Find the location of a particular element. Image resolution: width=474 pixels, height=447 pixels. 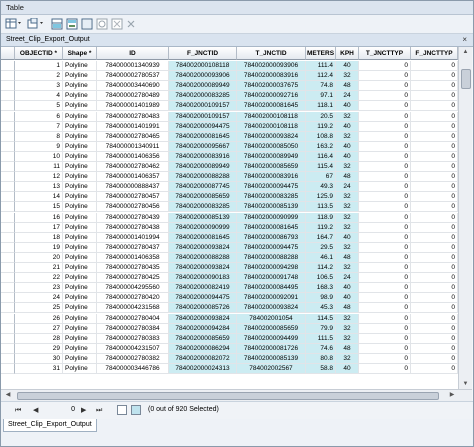

table-cell: 114.5 is located at coordinates (321, 318).